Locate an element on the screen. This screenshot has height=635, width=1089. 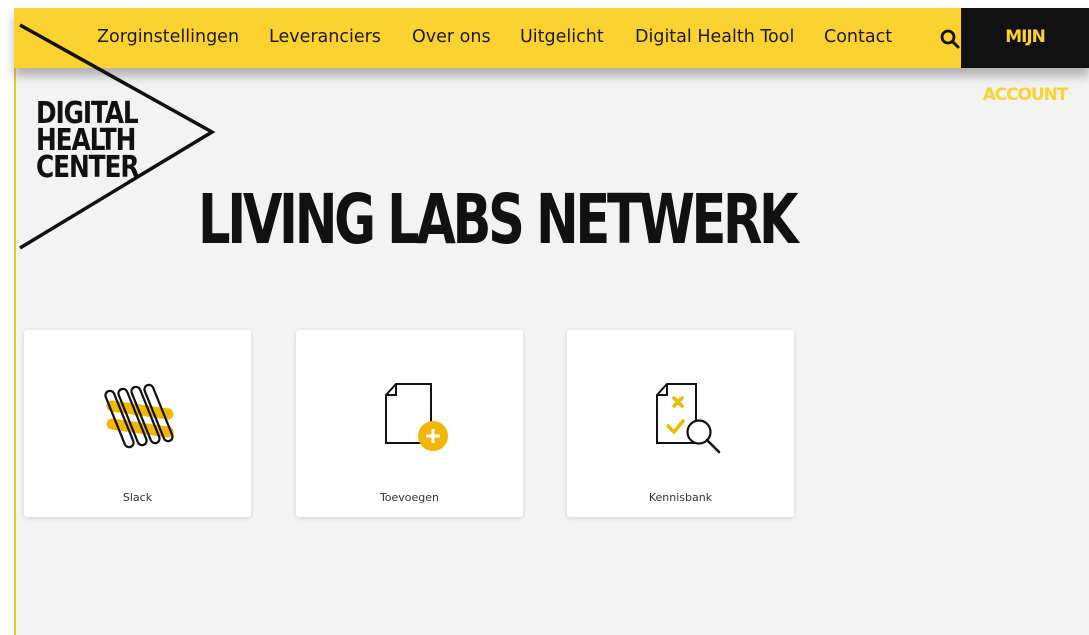
card-slack: Slack is located at coordinates (137, 423).